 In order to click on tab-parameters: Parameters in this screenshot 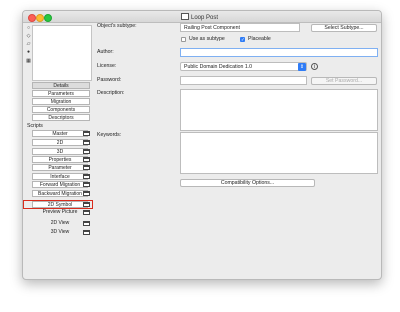, I will do `click(61, 93)`.